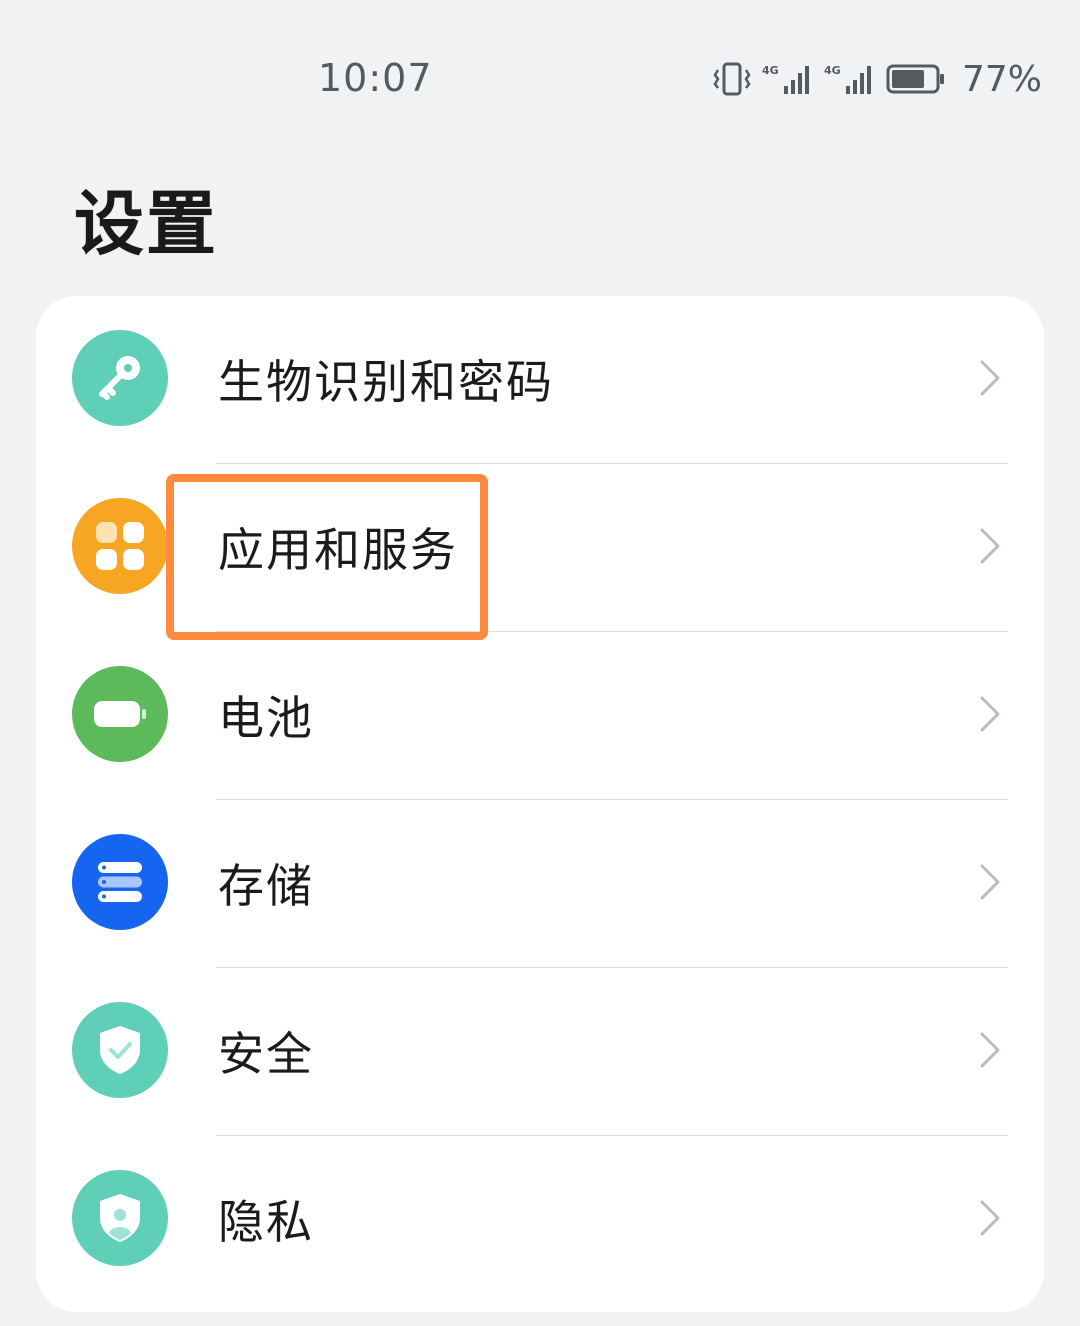 This screenshot has height=1326, width=1080. What do you see at coordinates (847, 79) in the screenshot?
I see `signal-icon-2: 4G` at bounding box center [847, 79].